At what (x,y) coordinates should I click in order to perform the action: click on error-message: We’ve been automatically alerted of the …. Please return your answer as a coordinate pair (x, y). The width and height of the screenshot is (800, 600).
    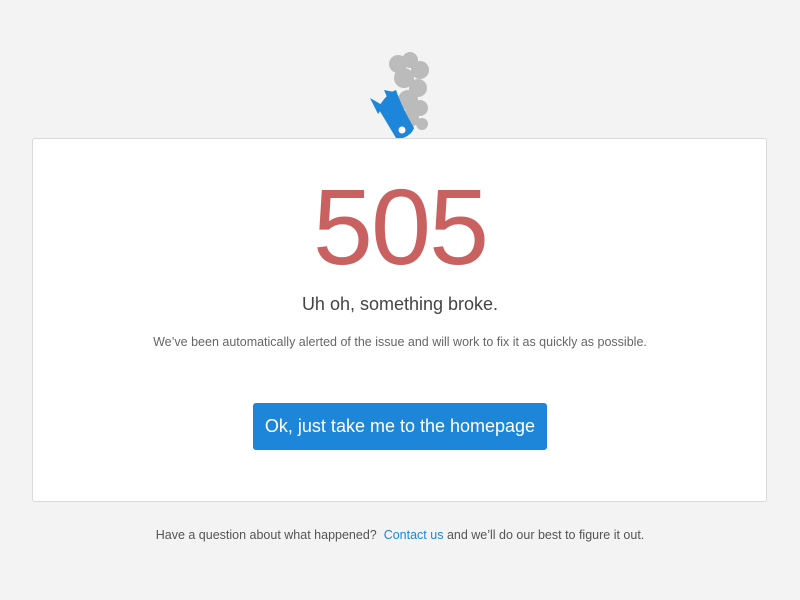
    Looking at the image, I should click on (400, 342).